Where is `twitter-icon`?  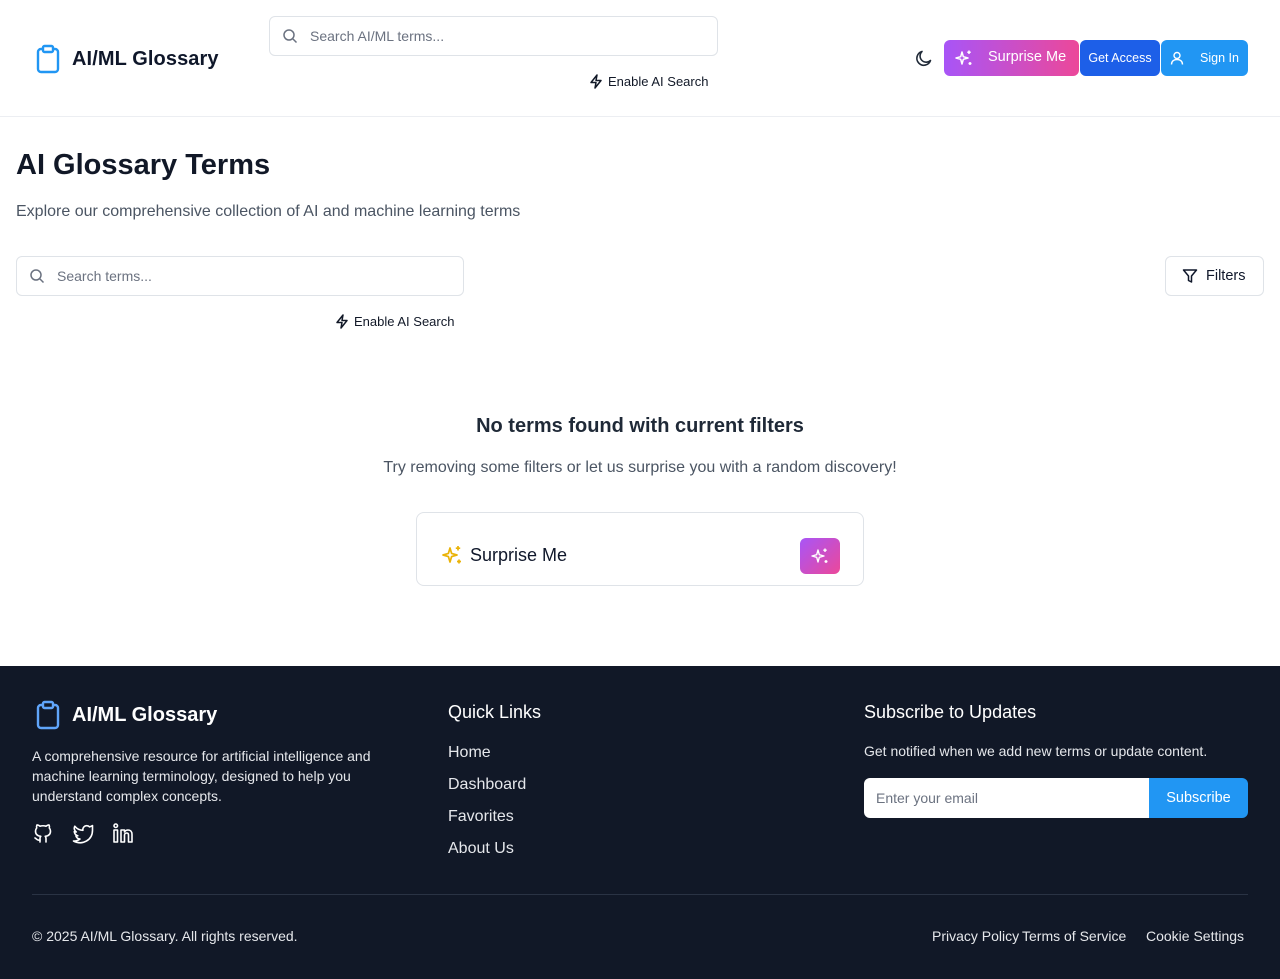 twitter-icon is located at coordinates (83, 833).